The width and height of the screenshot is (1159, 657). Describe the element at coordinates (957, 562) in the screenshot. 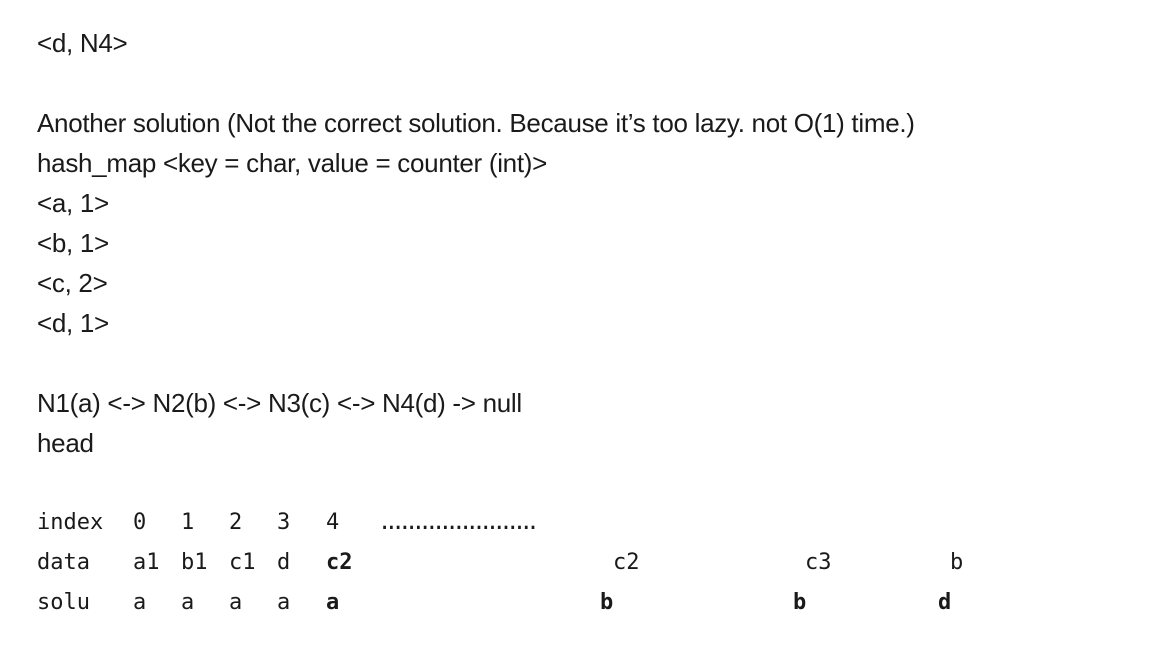

I see `data-cell: b` at that location.